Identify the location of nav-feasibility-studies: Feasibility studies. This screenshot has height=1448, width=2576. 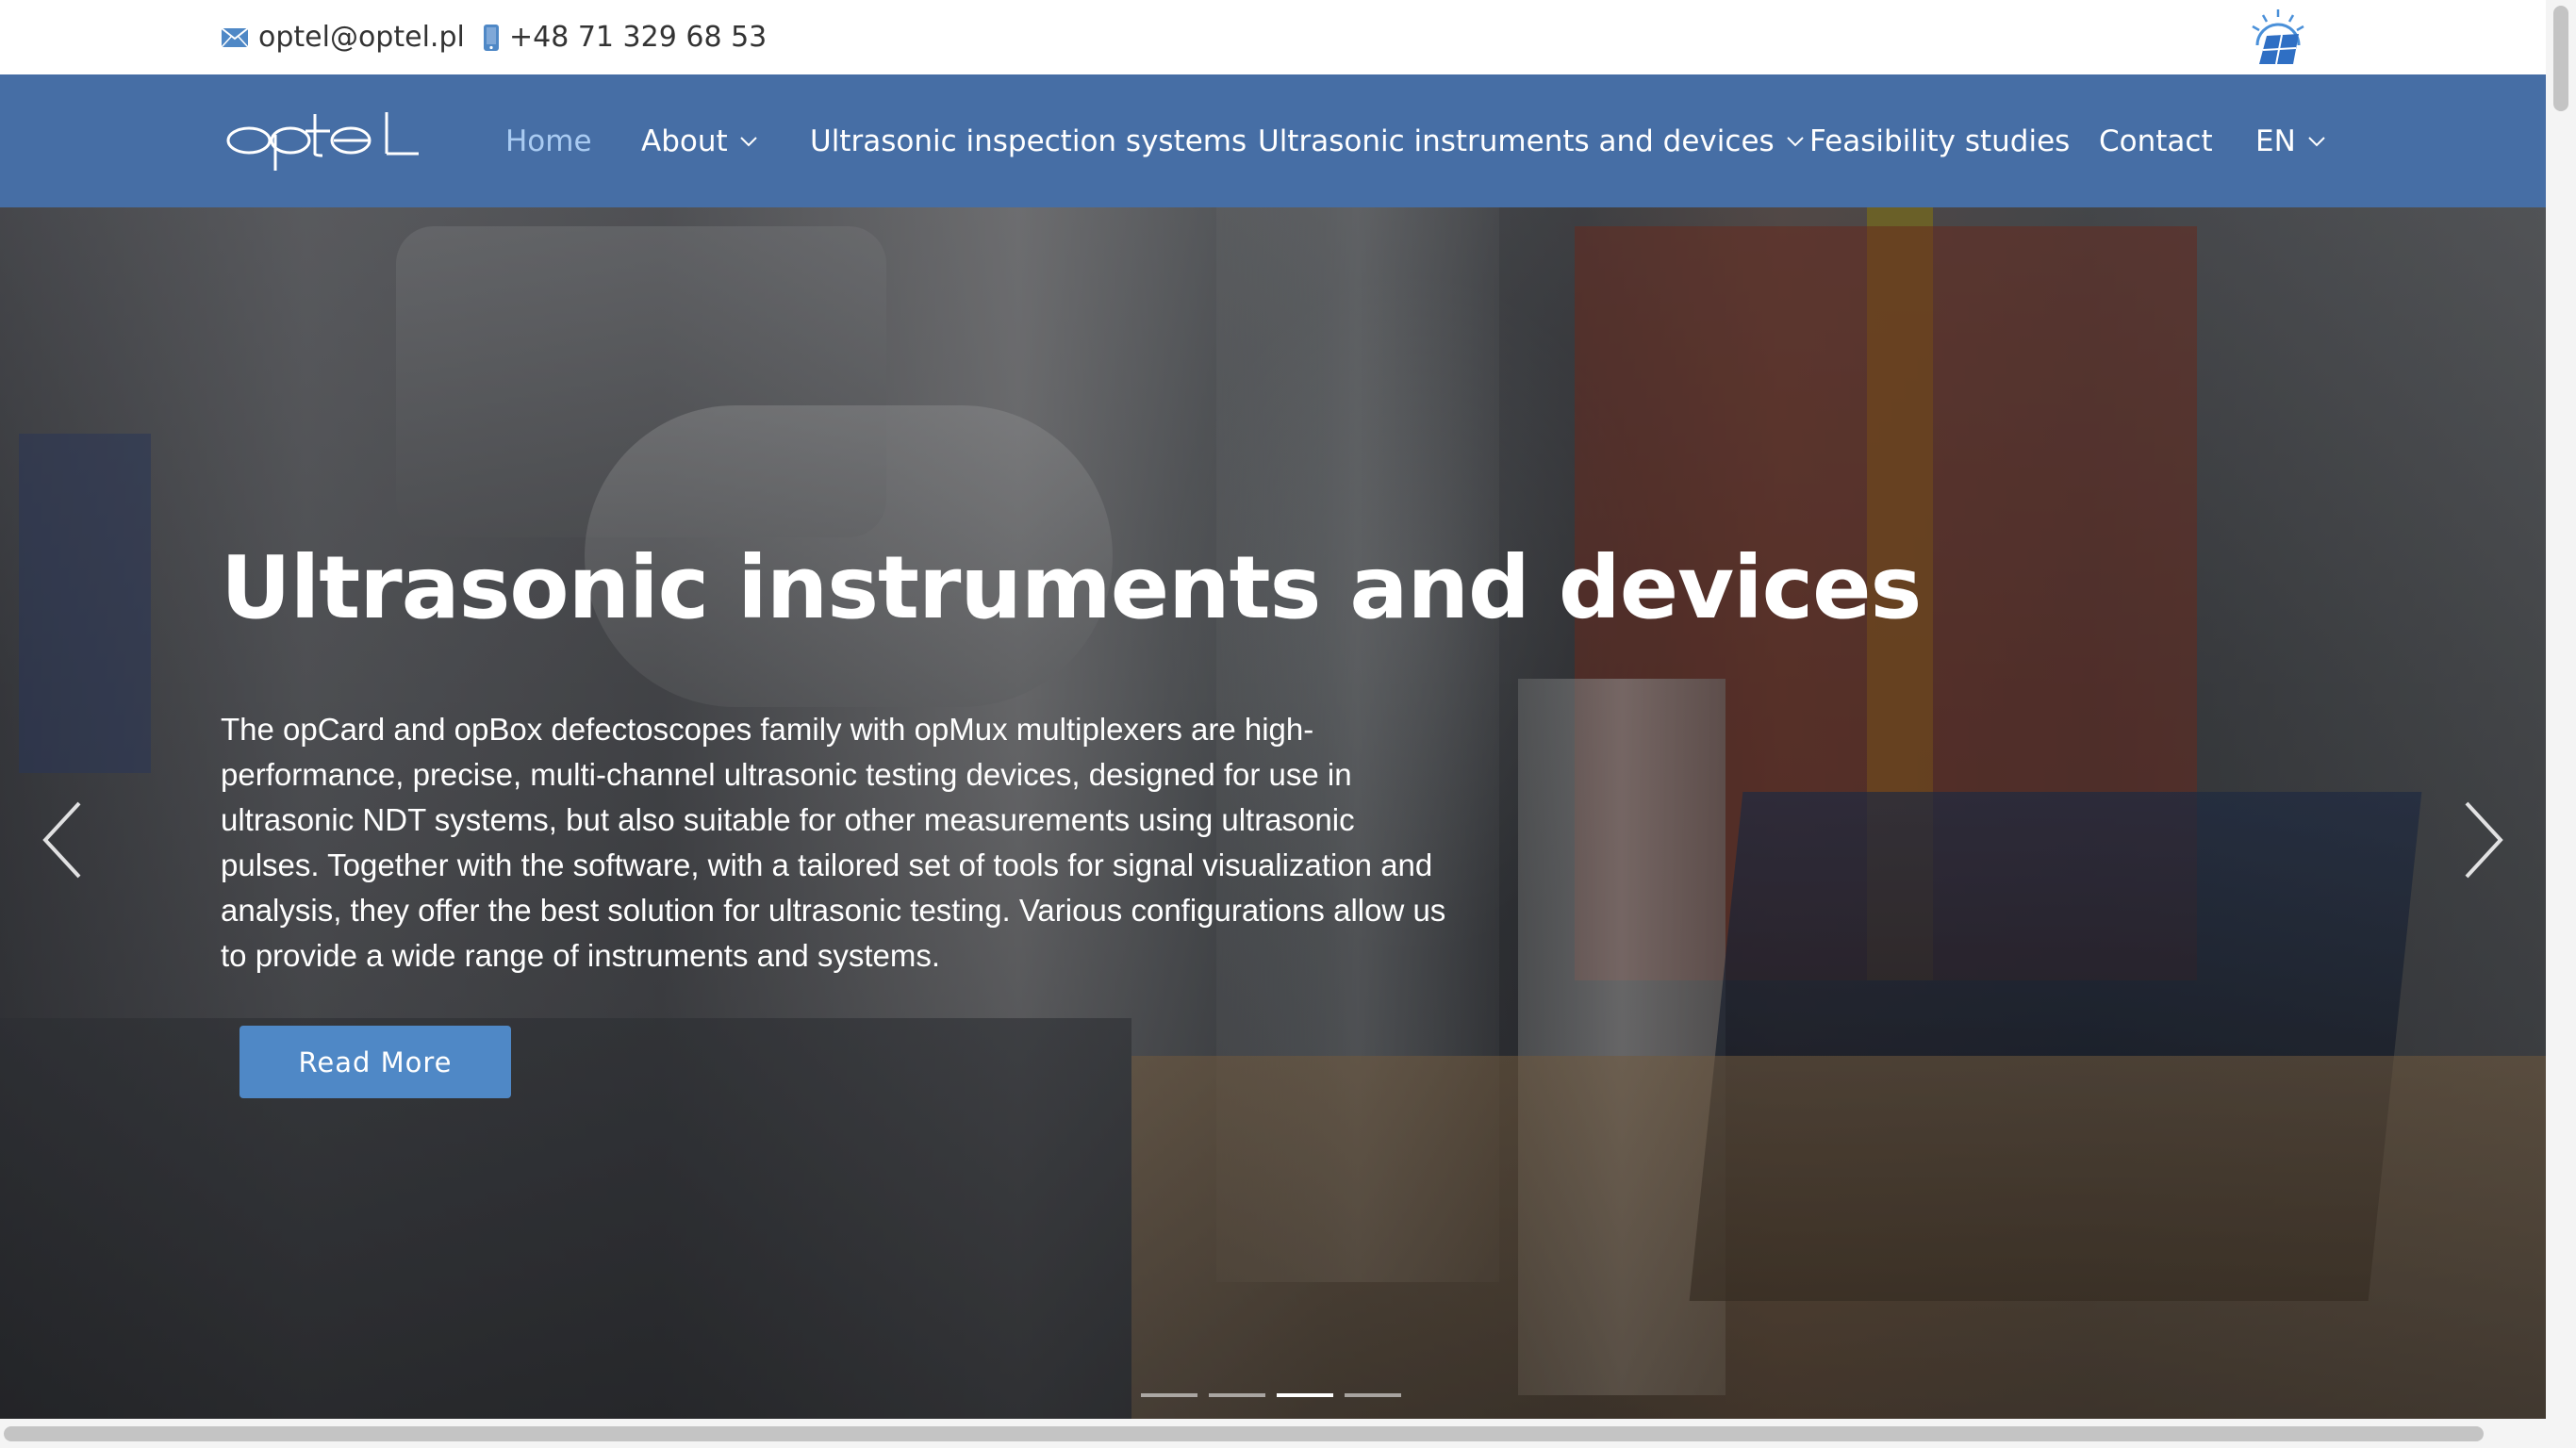
(1939, 140).